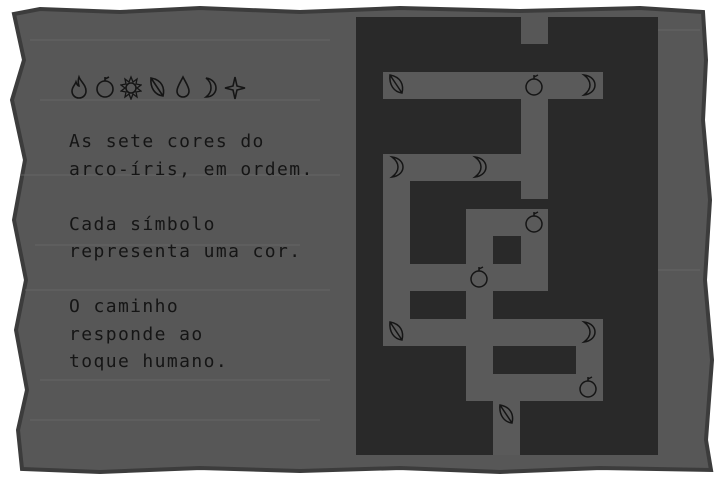  Describe the element at coordinates (183, 87) in the screenshot. I see `drop-icon` at that location.